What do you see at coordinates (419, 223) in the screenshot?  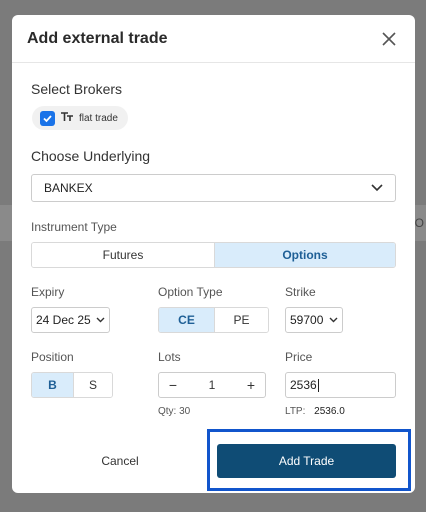 I see `background-peek-text: O` at bounding box center [419, 223].